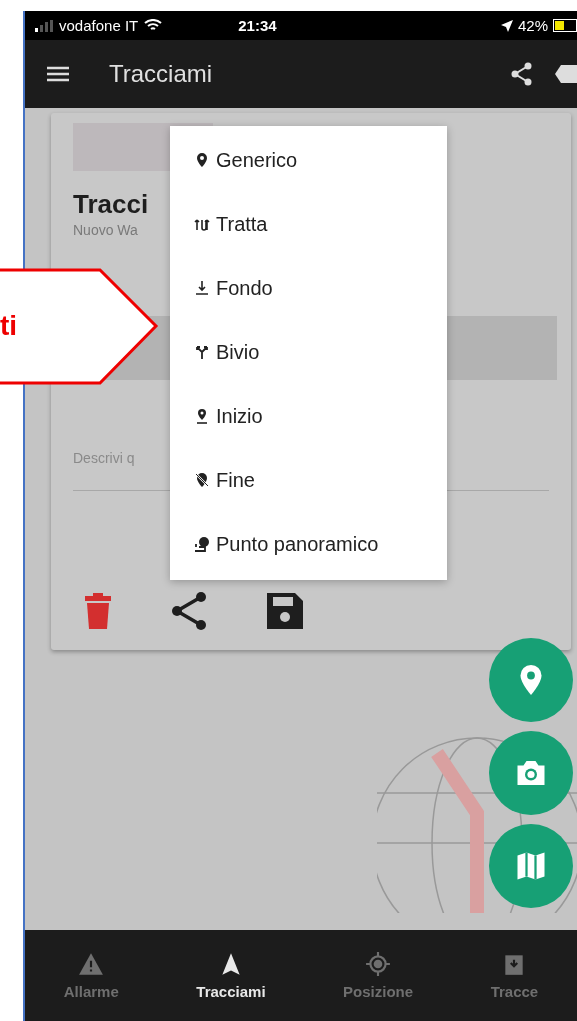 This screenshot has height=1021, width=577. I want to click on nav-tab: Tracciami, so click(231, 975).